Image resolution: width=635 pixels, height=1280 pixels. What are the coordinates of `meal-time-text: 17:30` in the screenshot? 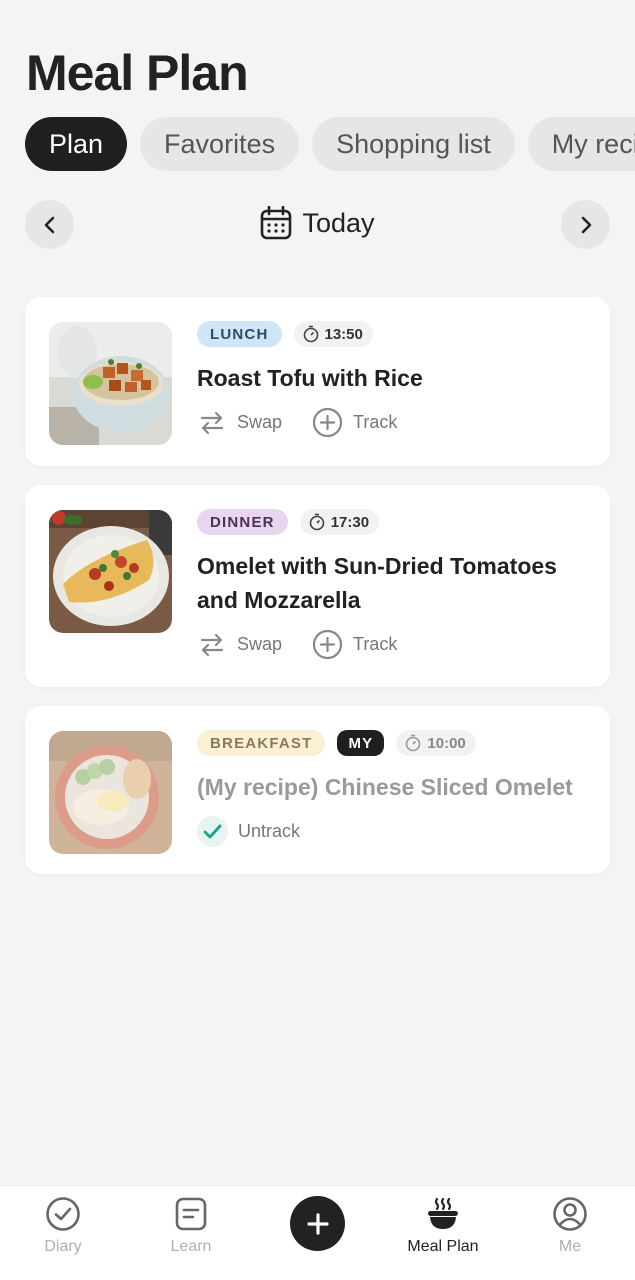 It's located at (350, 522).